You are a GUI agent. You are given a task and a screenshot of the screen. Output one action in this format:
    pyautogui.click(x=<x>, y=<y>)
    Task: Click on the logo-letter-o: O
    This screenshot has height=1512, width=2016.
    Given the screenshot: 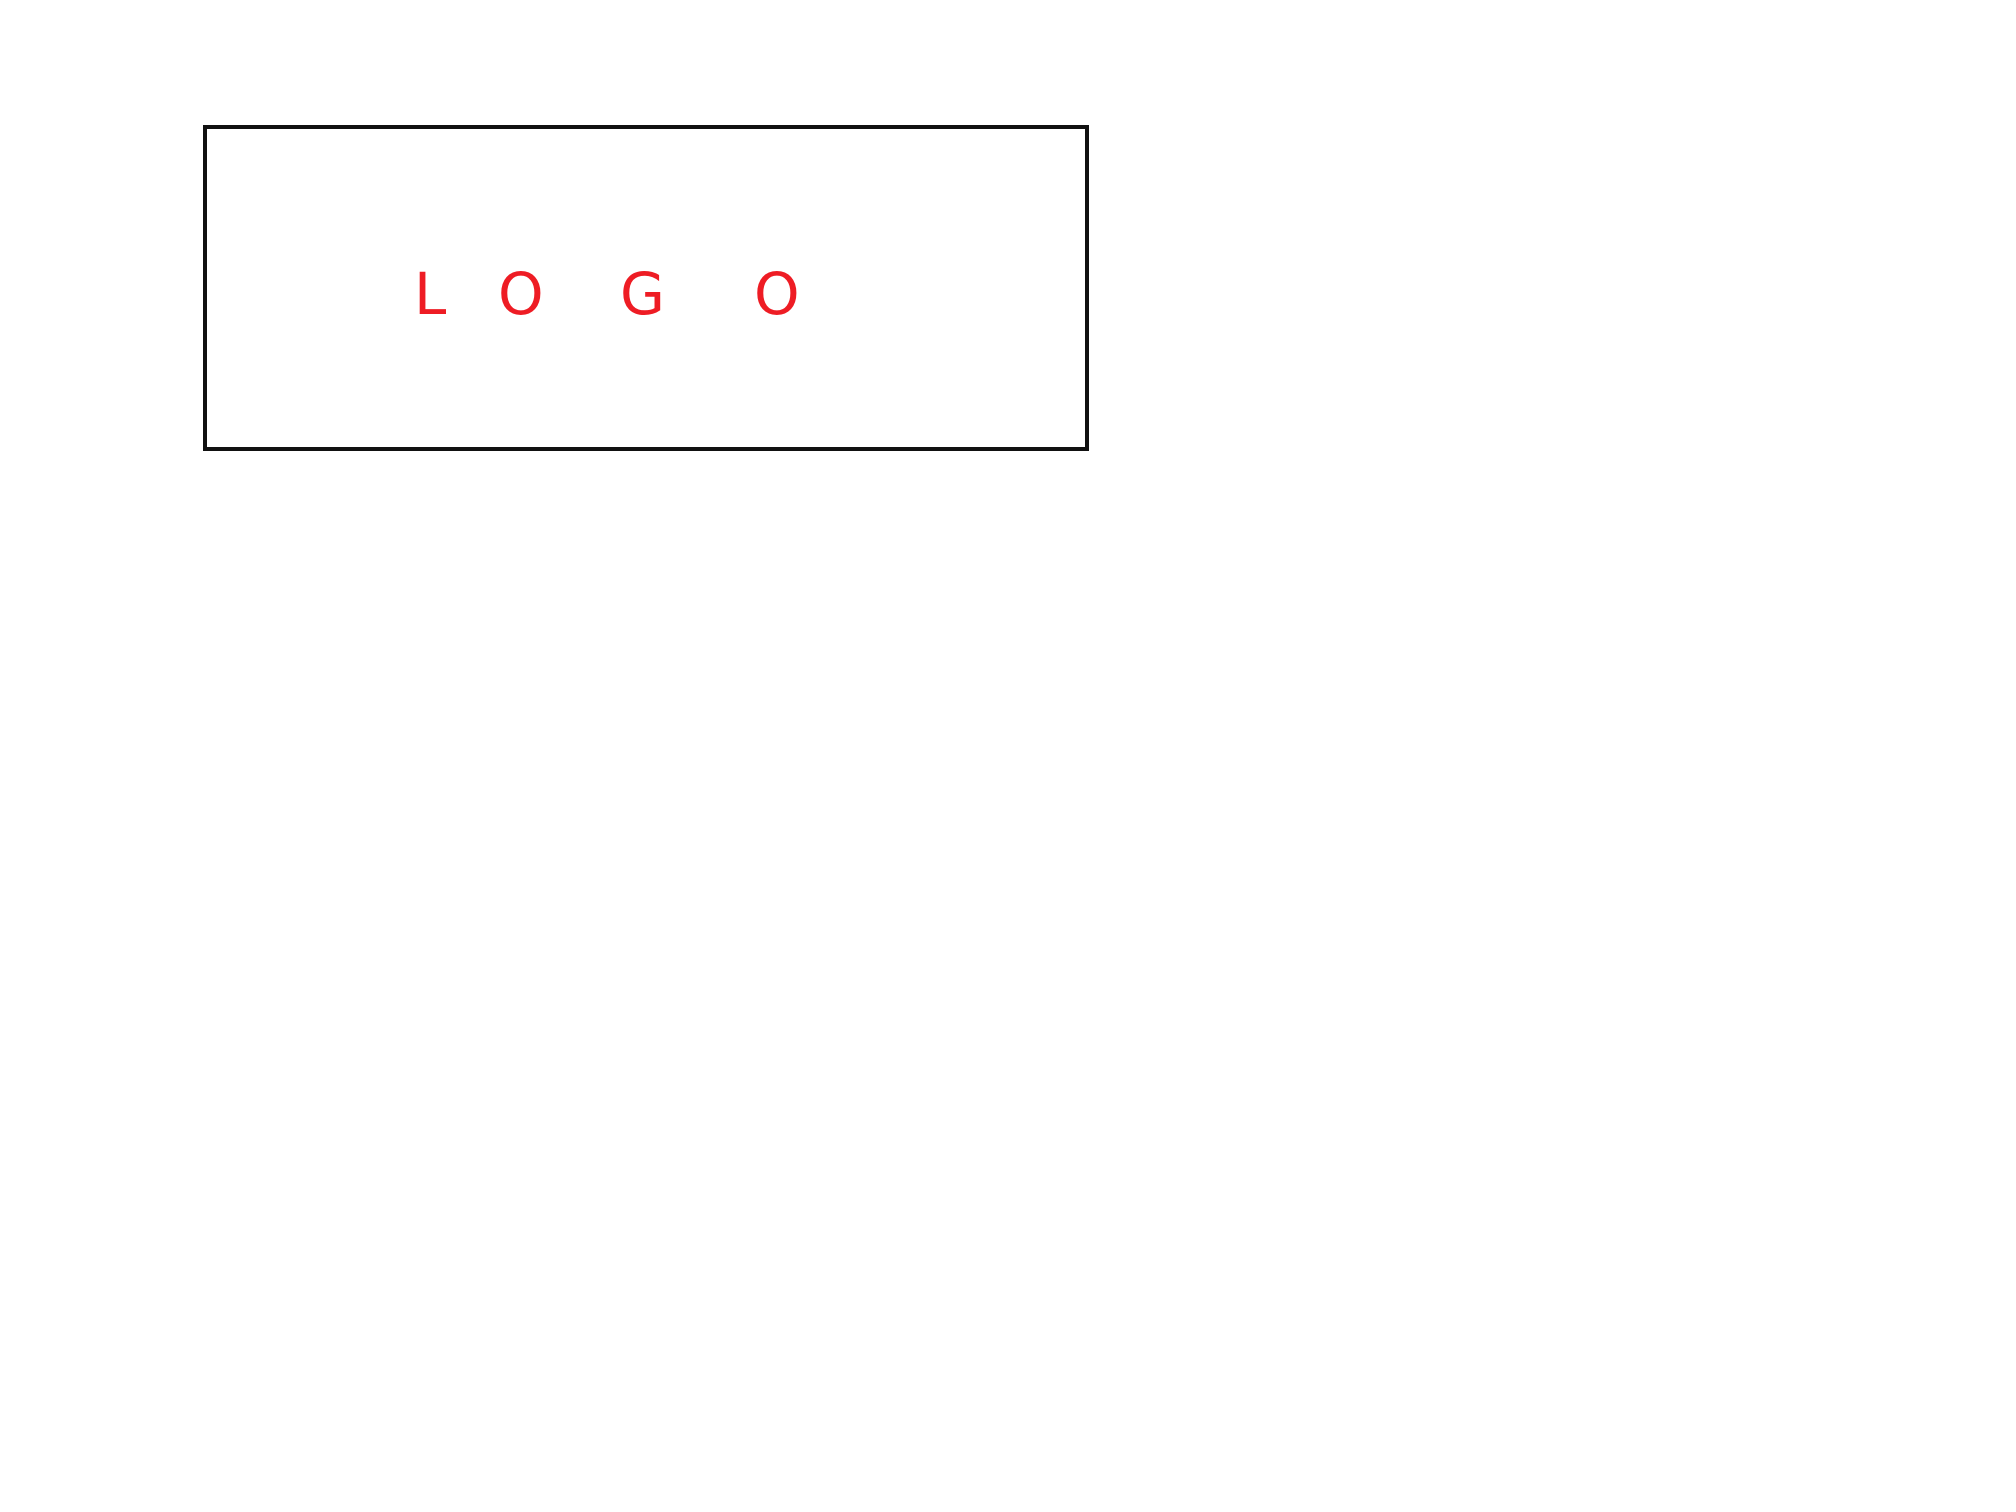 What is the action you would take?
    pyautogui.click(x=521, y=294)
    